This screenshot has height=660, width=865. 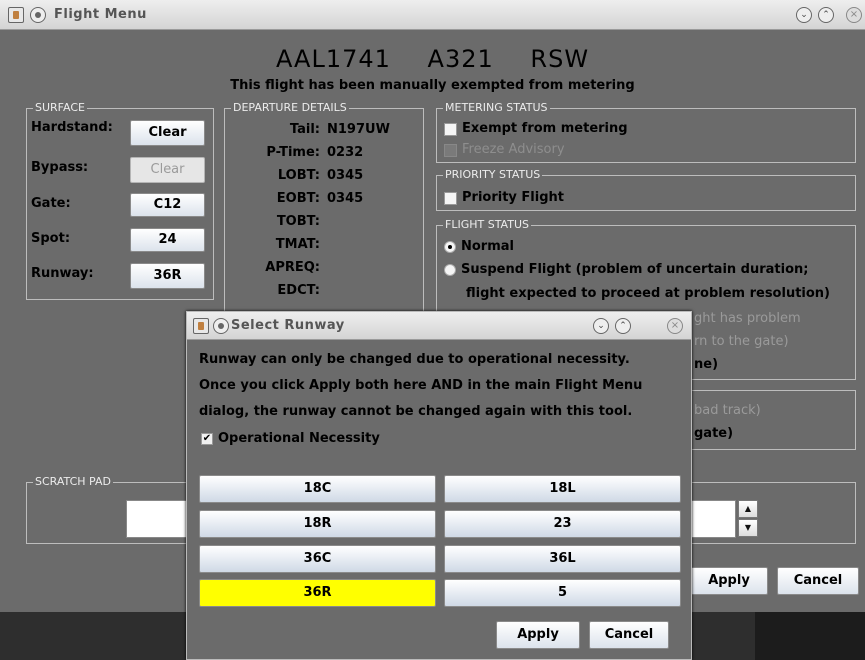 What do you see at coordinates (560, 59) in the screenshot?
I see `destination: RSW` at bounding box center [560, 59].